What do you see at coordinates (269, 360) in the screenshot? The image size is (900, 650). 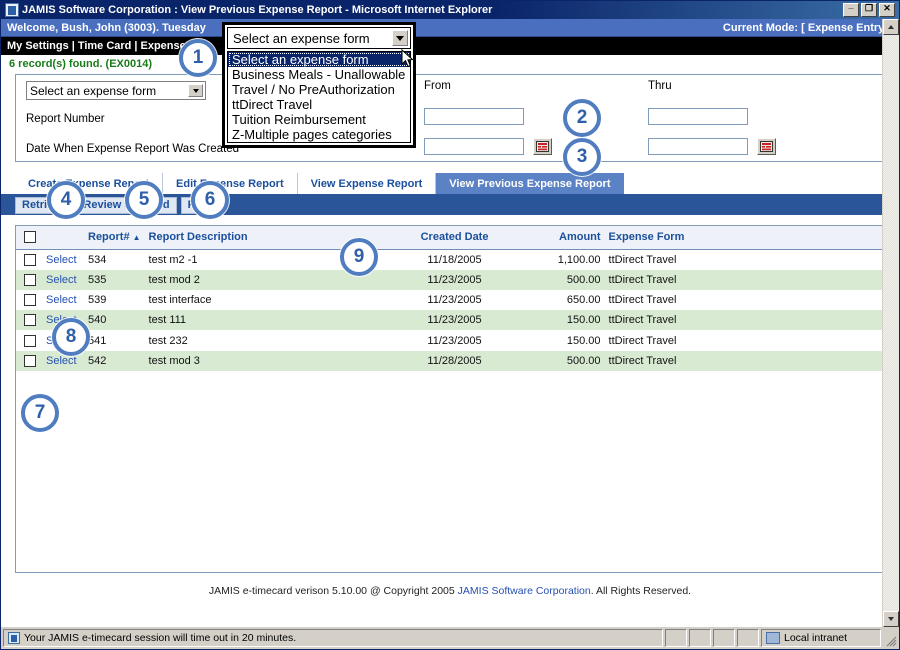 I see `cell-report-description: test mod 3` at bounding box center [269, 360].